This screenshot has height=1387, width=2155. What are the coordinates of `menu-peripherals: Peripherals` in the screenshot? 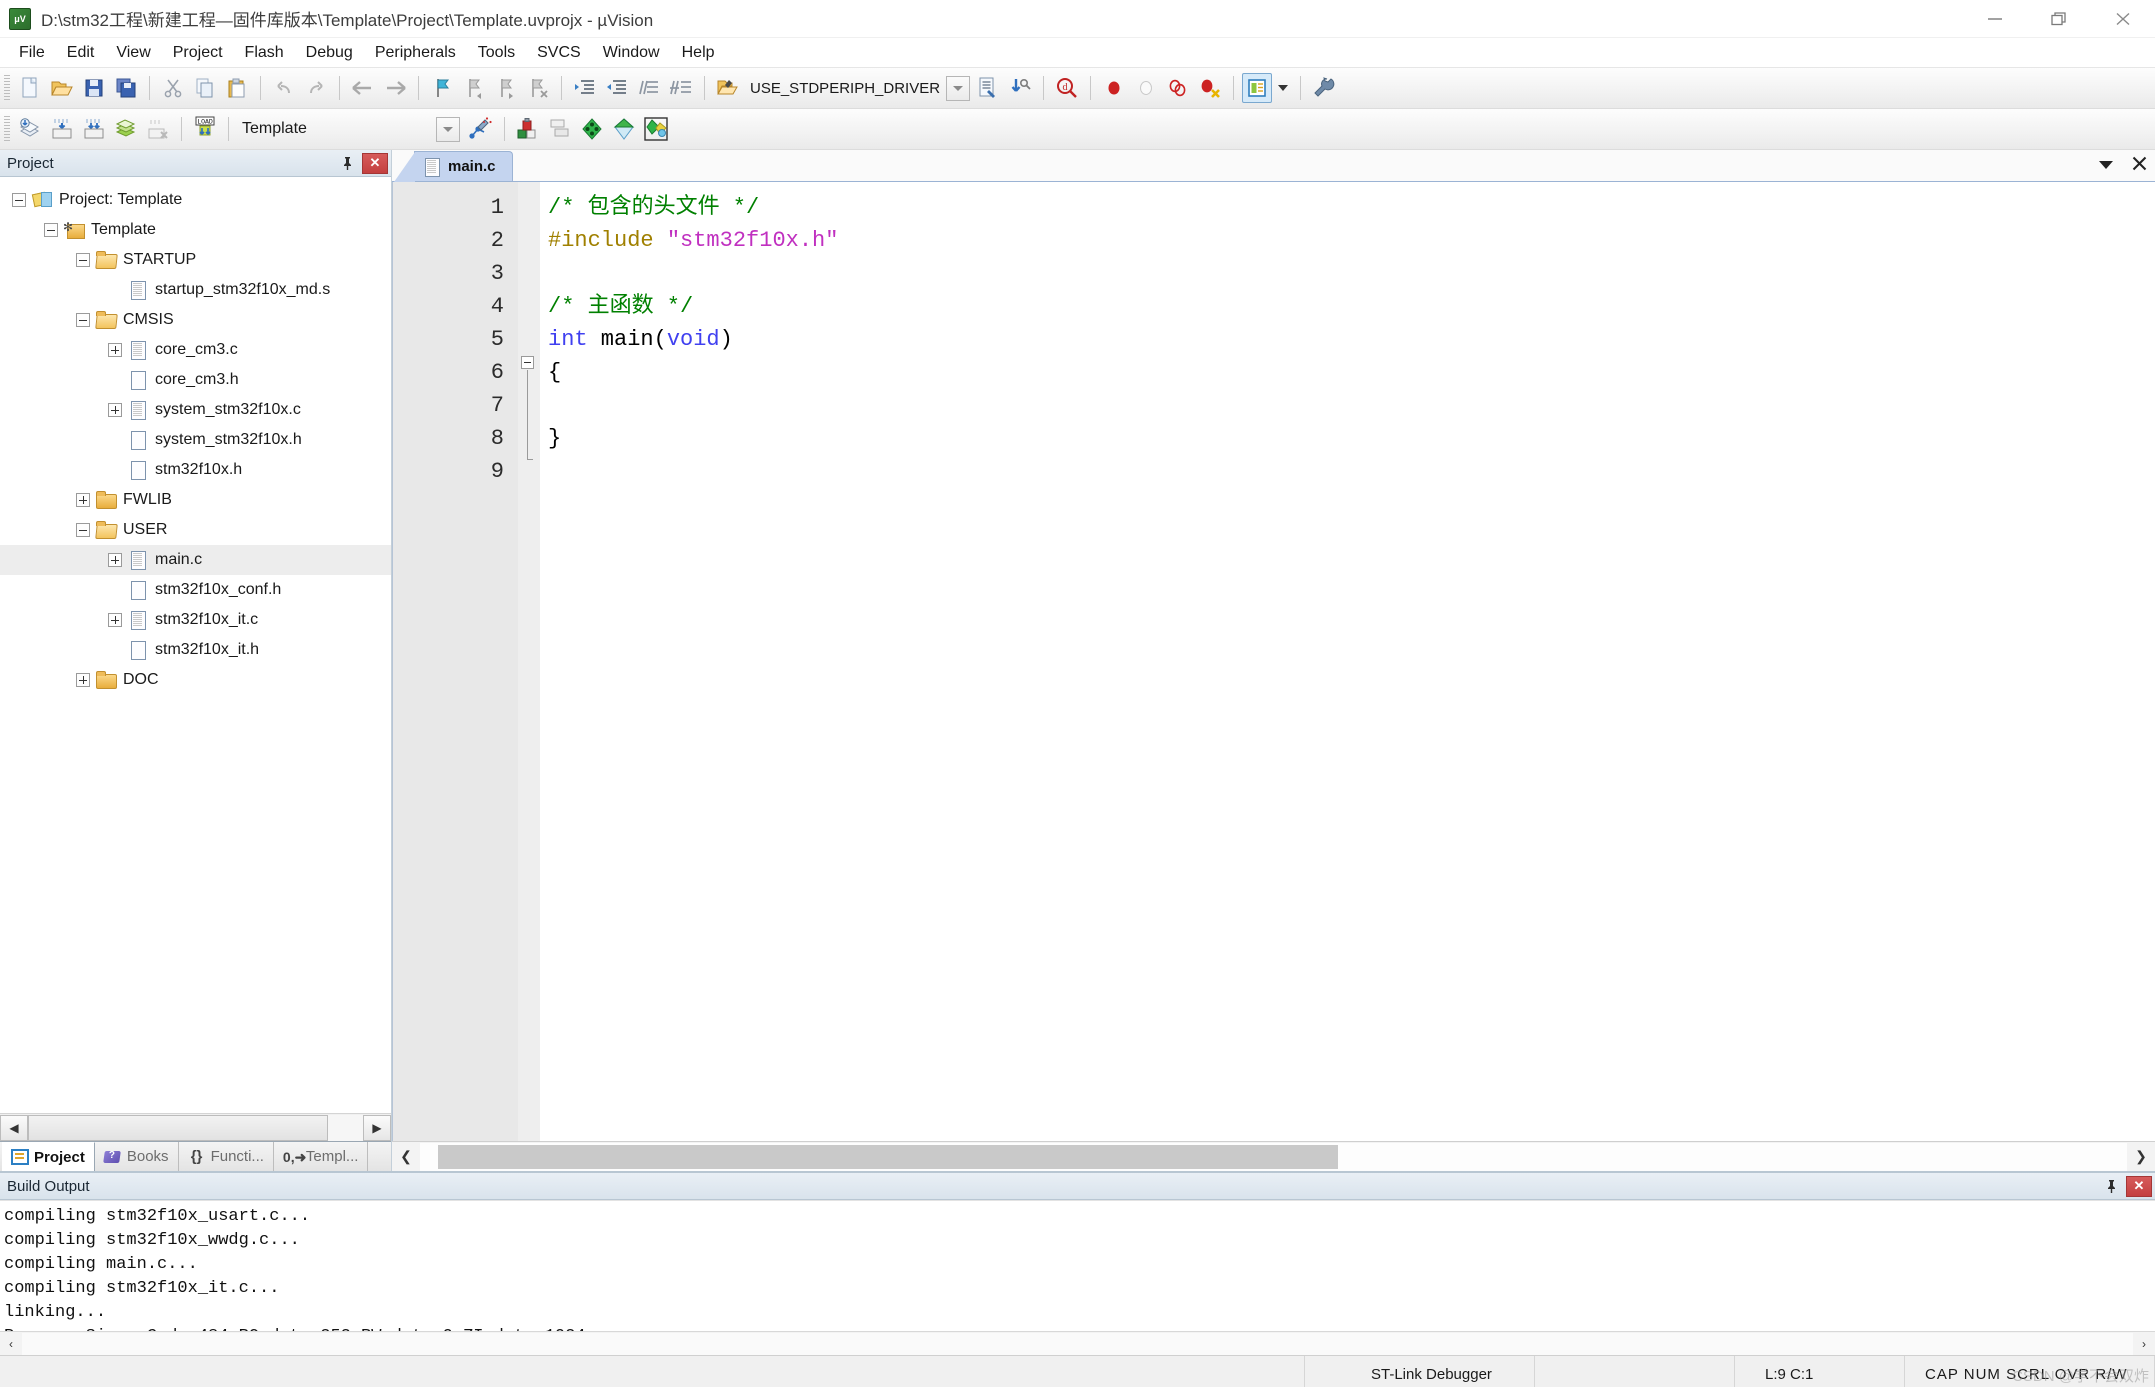 It's located at (415, 53).